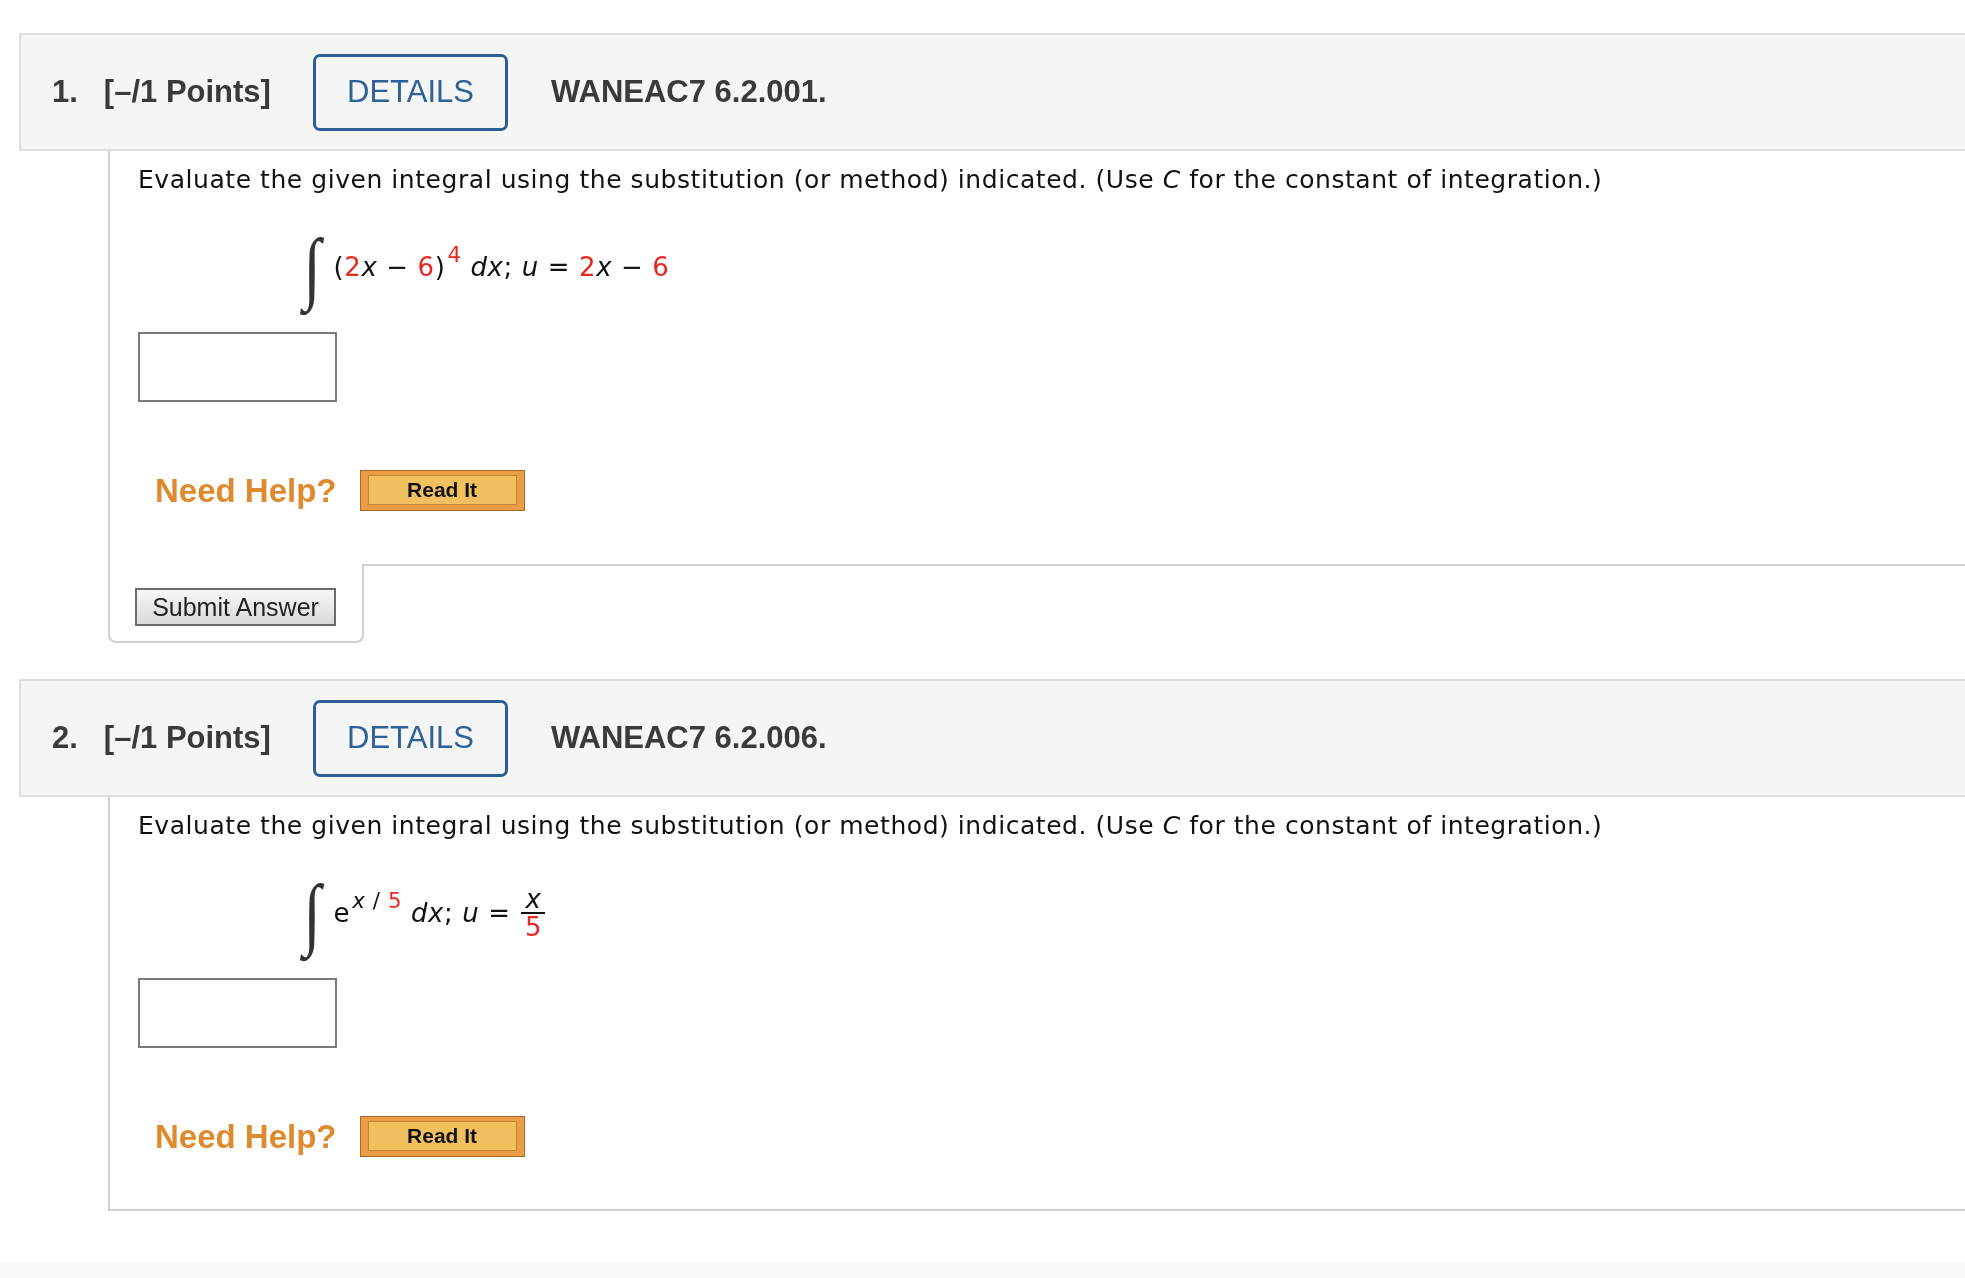 This screenshot has height=1278, width=1965. Describe the element at coordinates (688, 92) in the screenshot. I see `question-code: WANEAC7 6.2.001.` at that location.